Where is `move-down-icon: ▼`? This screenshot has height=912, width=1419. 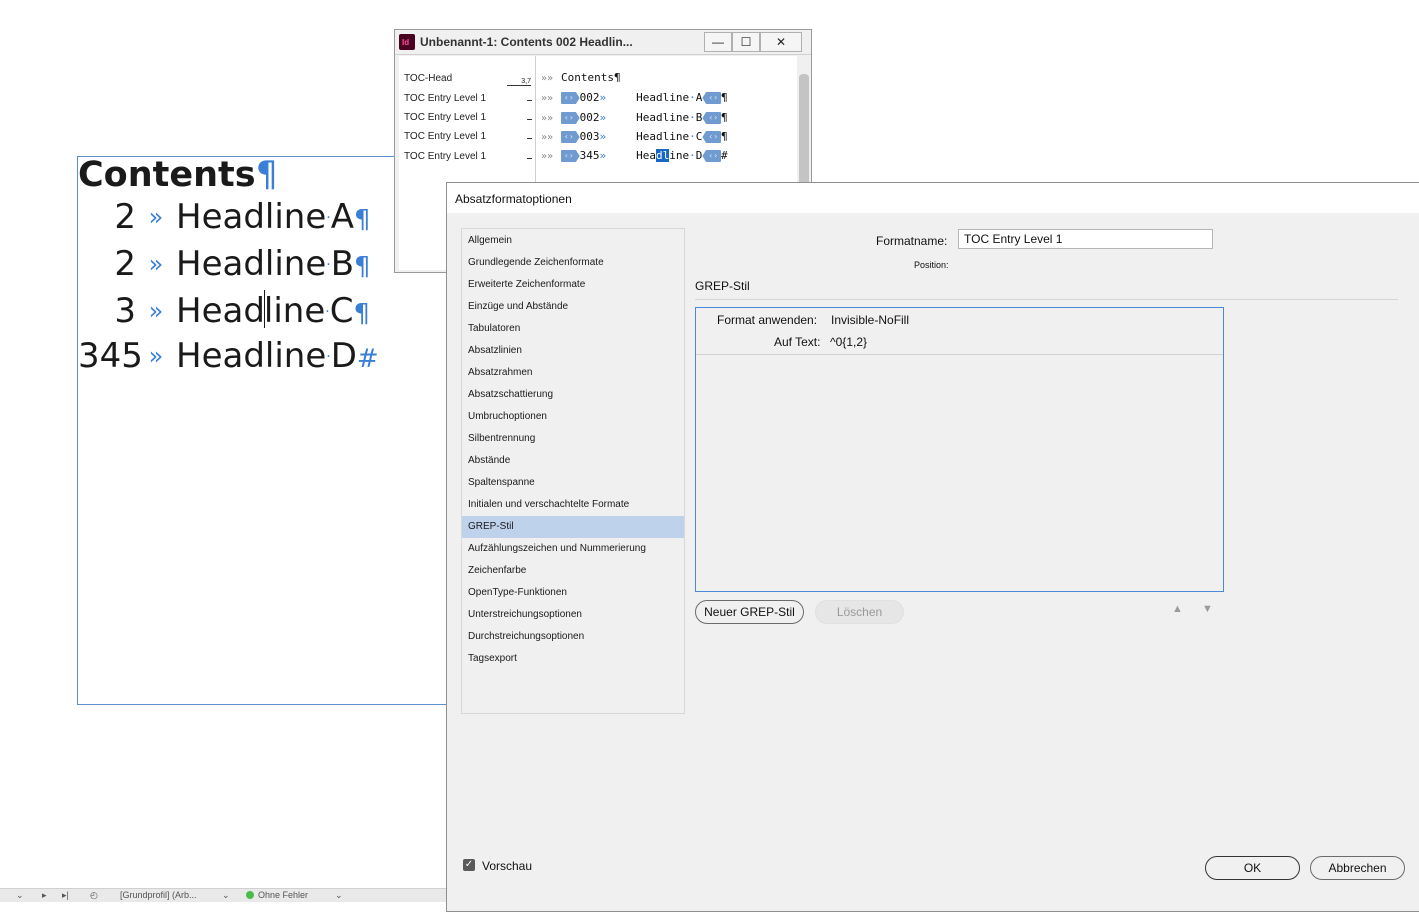 move-down-icon: ▼ is located at coordinates (1207, 609).